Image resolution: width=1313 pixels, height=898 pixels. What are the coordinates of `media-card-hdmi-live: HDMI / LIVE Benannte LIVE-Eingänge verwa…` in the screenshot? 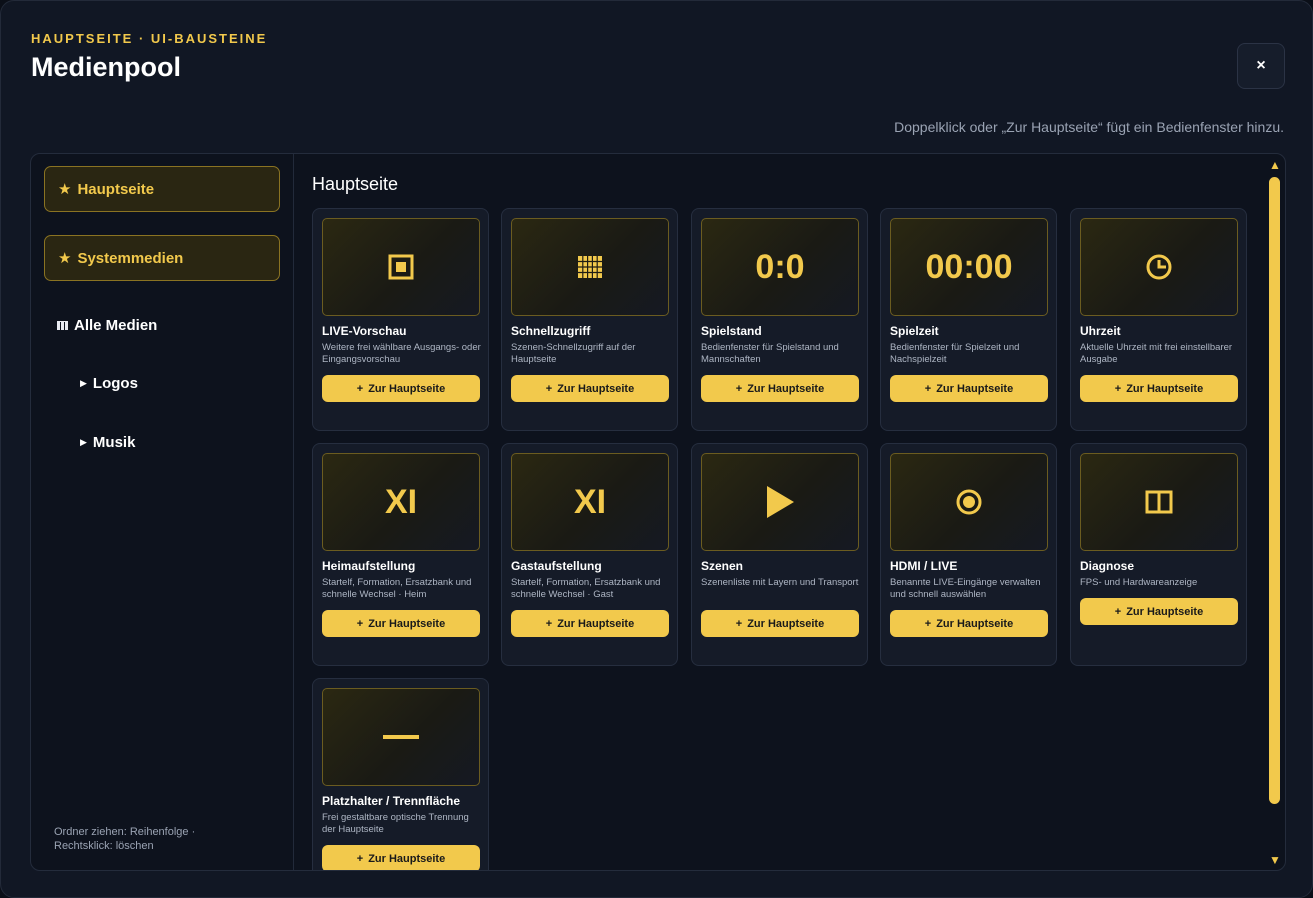 It's located at (968, 554).